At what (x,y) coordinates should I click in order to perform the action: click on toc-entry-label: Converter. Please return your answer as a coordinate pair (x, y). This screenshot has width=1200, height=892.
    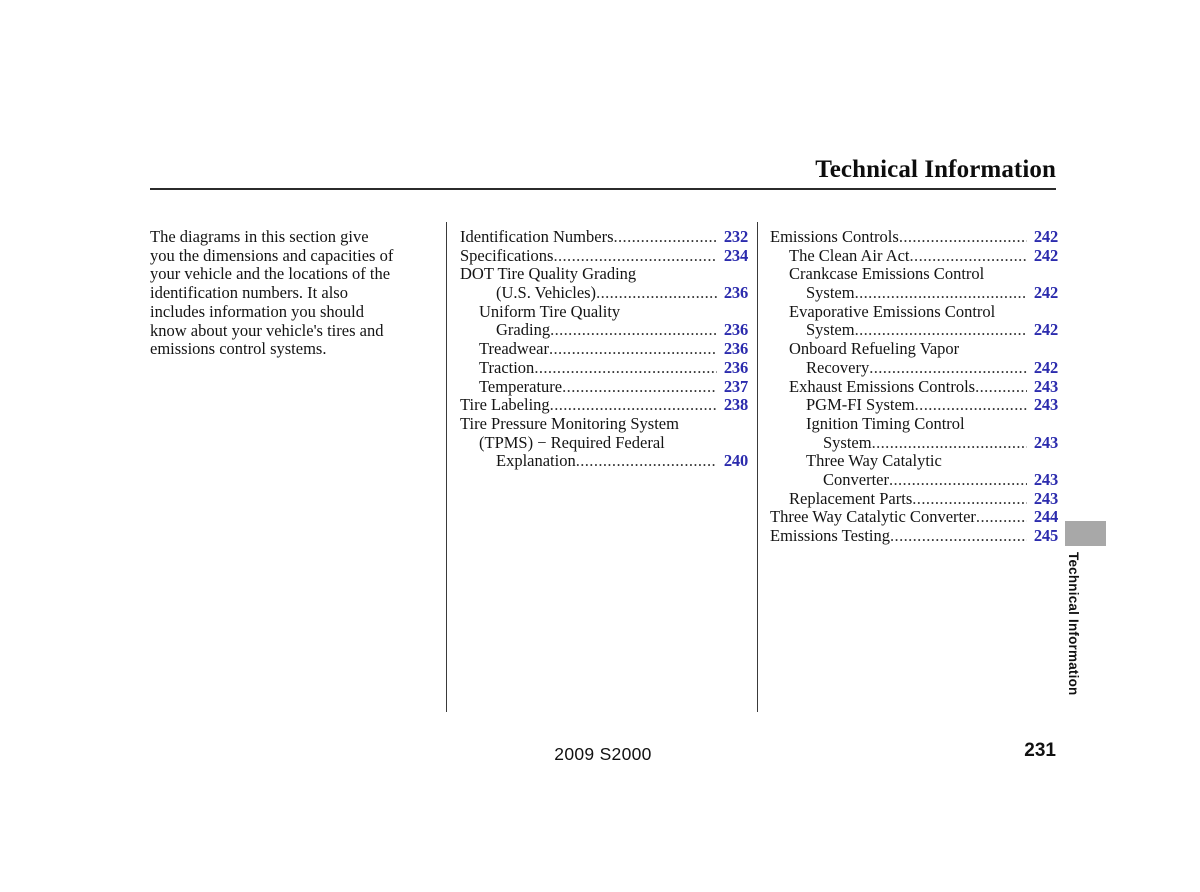
    Looking at the image, I should click on (856, 479).